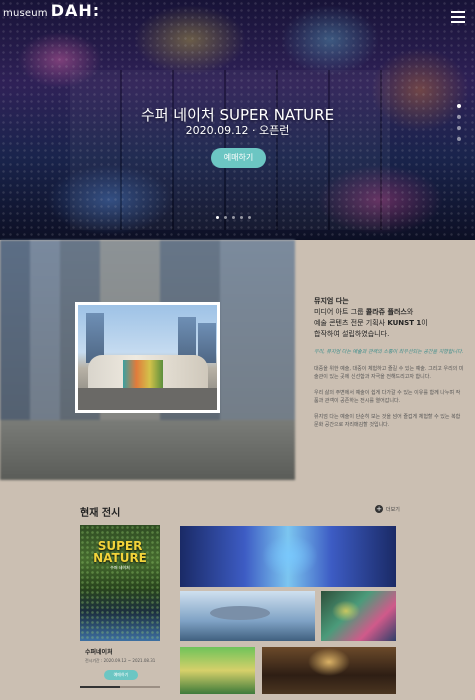  I want to click on logo-text: DAH:, so click(75, 10).